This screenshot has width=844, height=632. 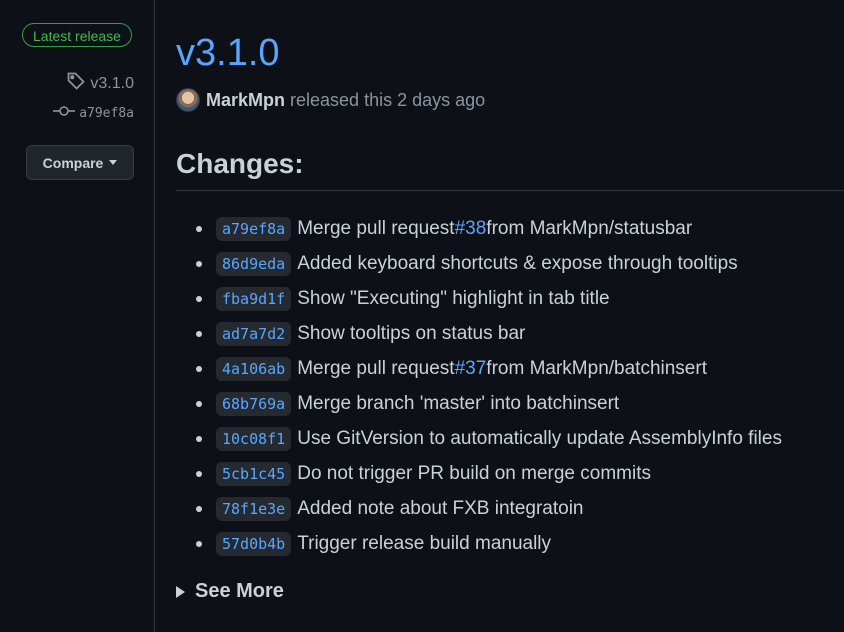 I want to click on commit-sha-link: ad7a7d2, so click(x=254, y=333).